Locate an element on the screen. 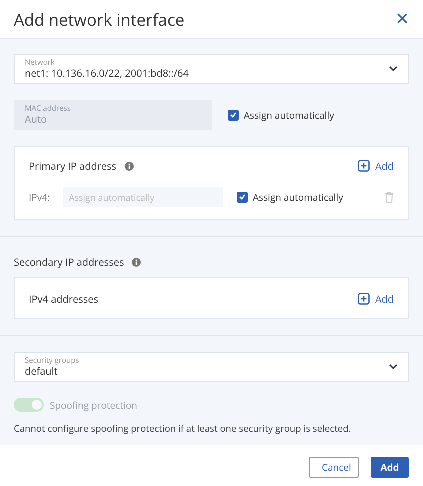 The image size is (423, 486). ipv4-field: Assign automatically is located at coordinates (143, 197).